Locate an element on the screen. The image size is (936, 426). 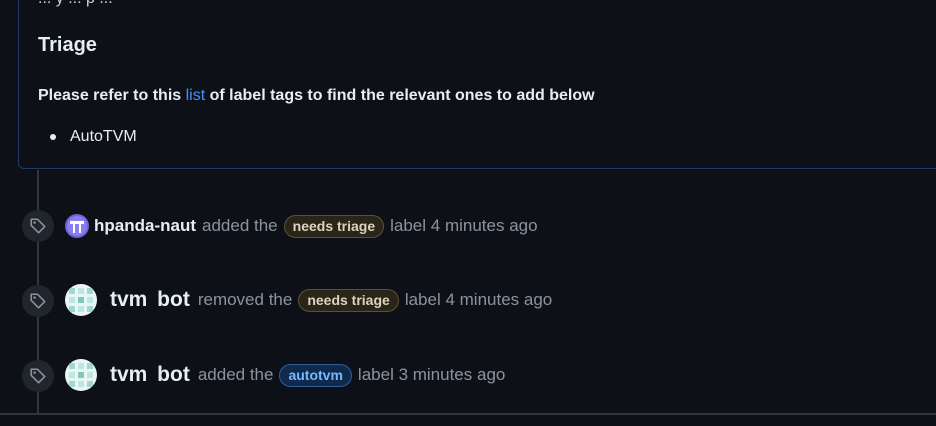
list-item: AutoTVM is located at coordinates (93, 137).